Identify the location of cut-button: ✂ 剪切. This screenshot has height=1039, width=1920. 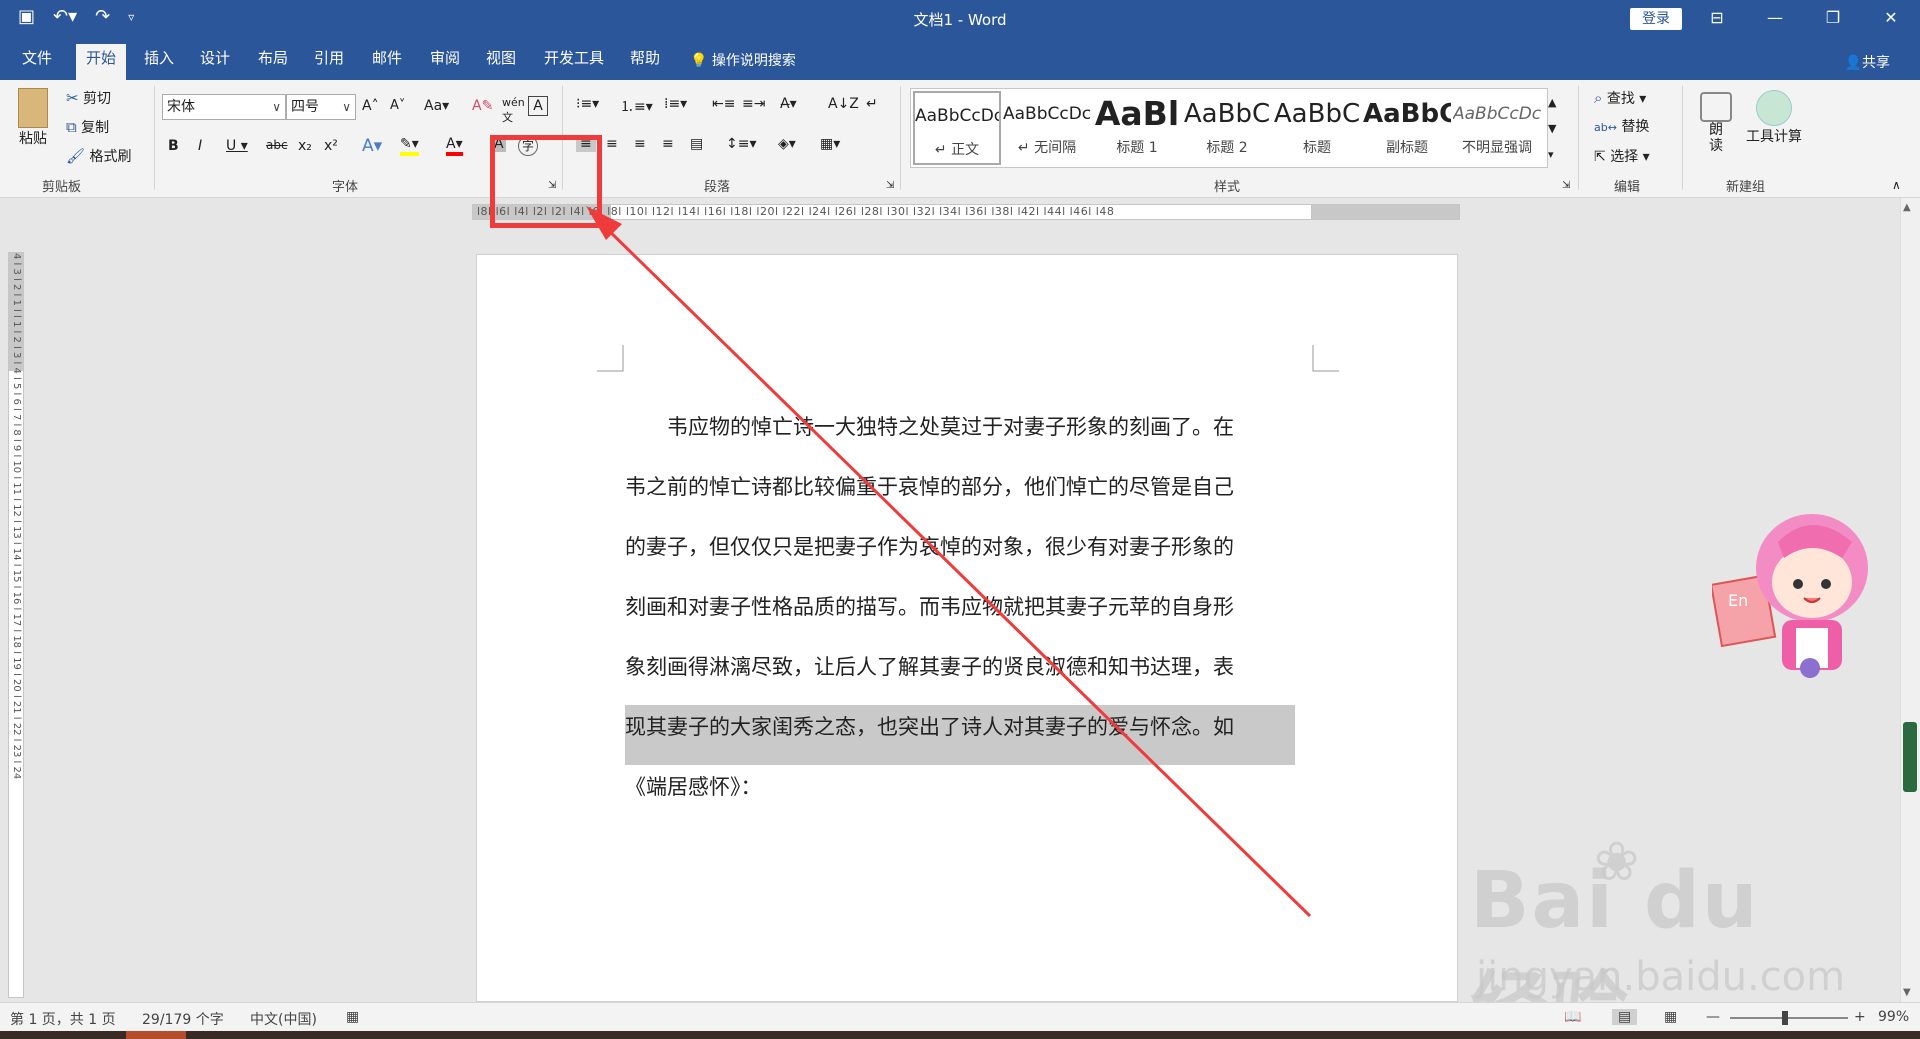
(88, 98).